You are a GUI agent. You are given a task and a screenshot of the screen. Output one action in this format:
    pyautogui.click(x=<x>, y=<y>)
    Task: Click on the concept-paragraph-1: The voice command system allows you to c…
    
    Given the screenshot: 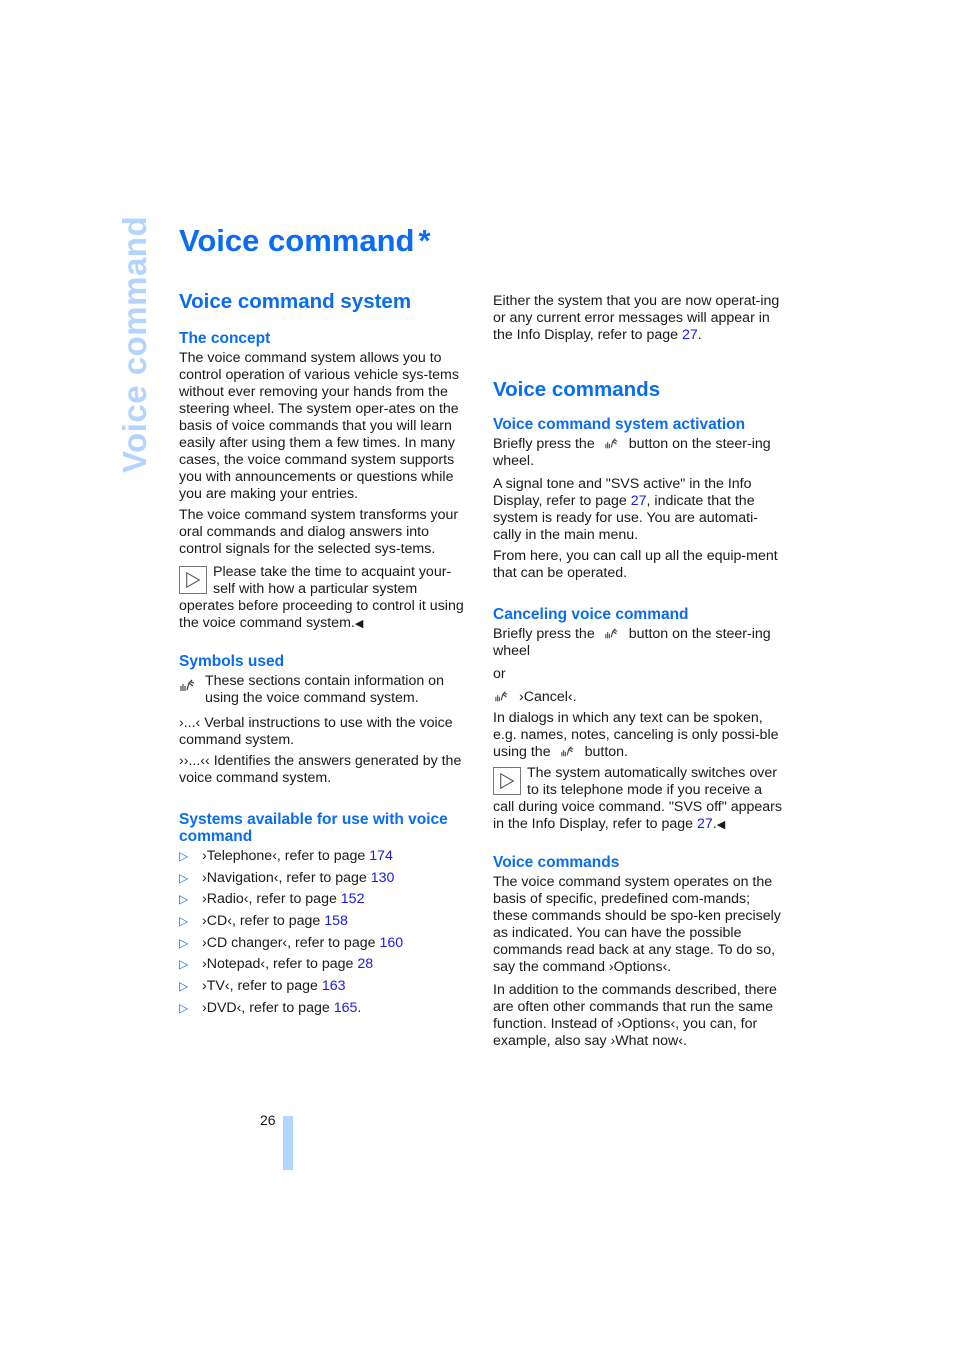 What is the action you would take?
    pyautogui.click(x=319, y=426)
    